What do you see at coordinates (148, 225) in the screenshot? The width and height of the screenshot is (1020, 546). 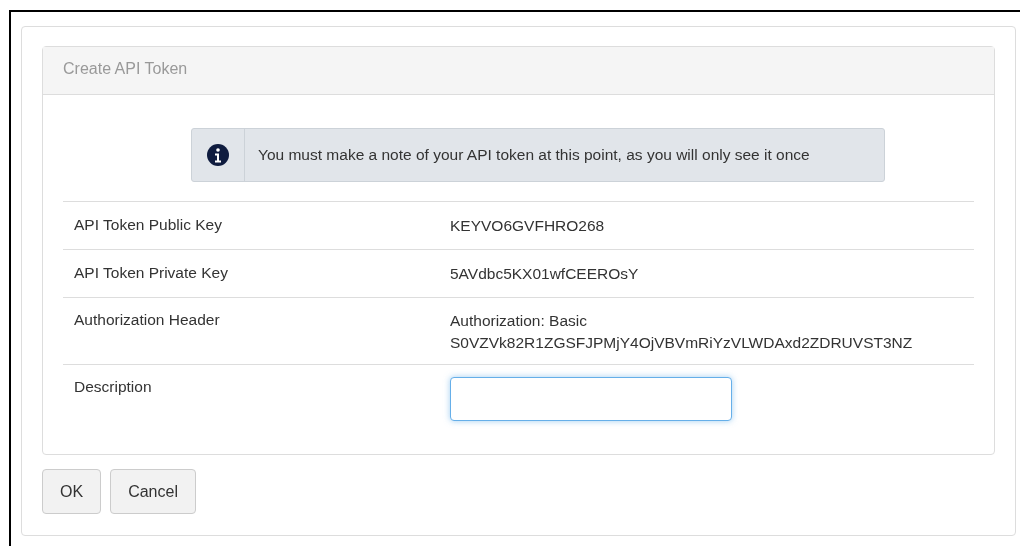 I see `field-label: API Token Public Key` at bounding box center [148, 225].